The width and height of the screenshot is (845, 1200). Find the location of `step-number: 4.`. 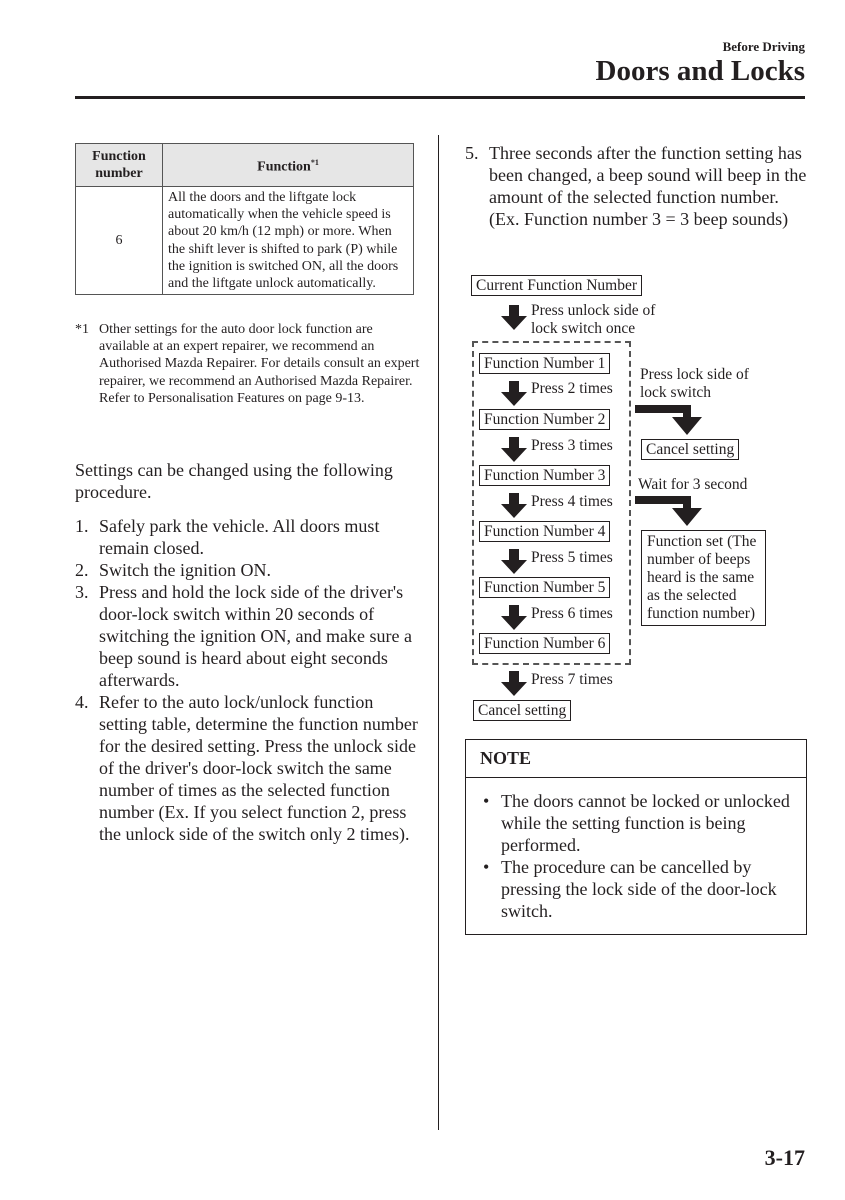

step-number: 4. is located at coordinates (82, 702).